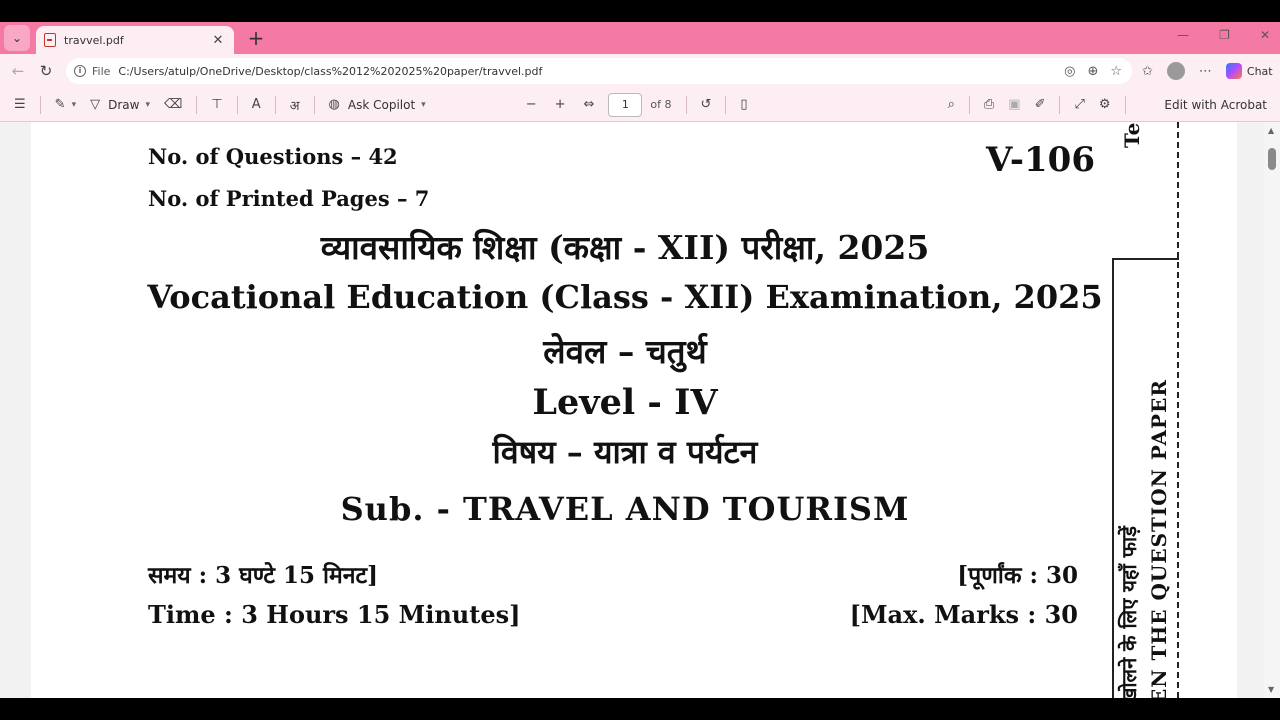 The width and height of the screenshot is (1280, 720). I want to click on tear-instruction-english: EN THE QUESTION PAPER, so click(1159, 538).